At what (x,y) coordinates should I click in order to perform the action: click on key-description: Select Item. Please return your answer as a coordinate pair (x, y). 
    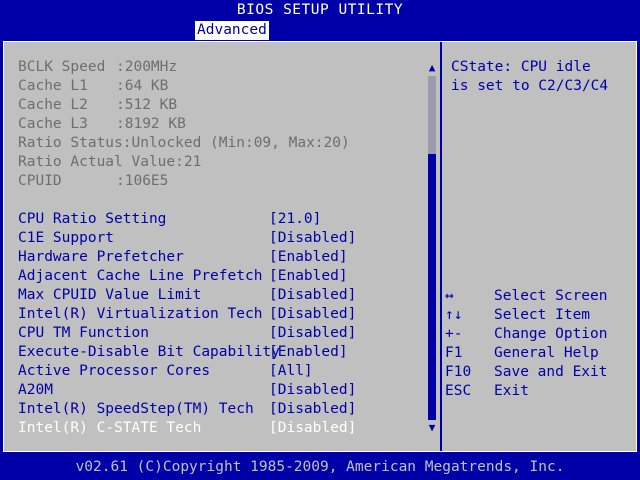
    Looking at the image, I should click on (542, 315).